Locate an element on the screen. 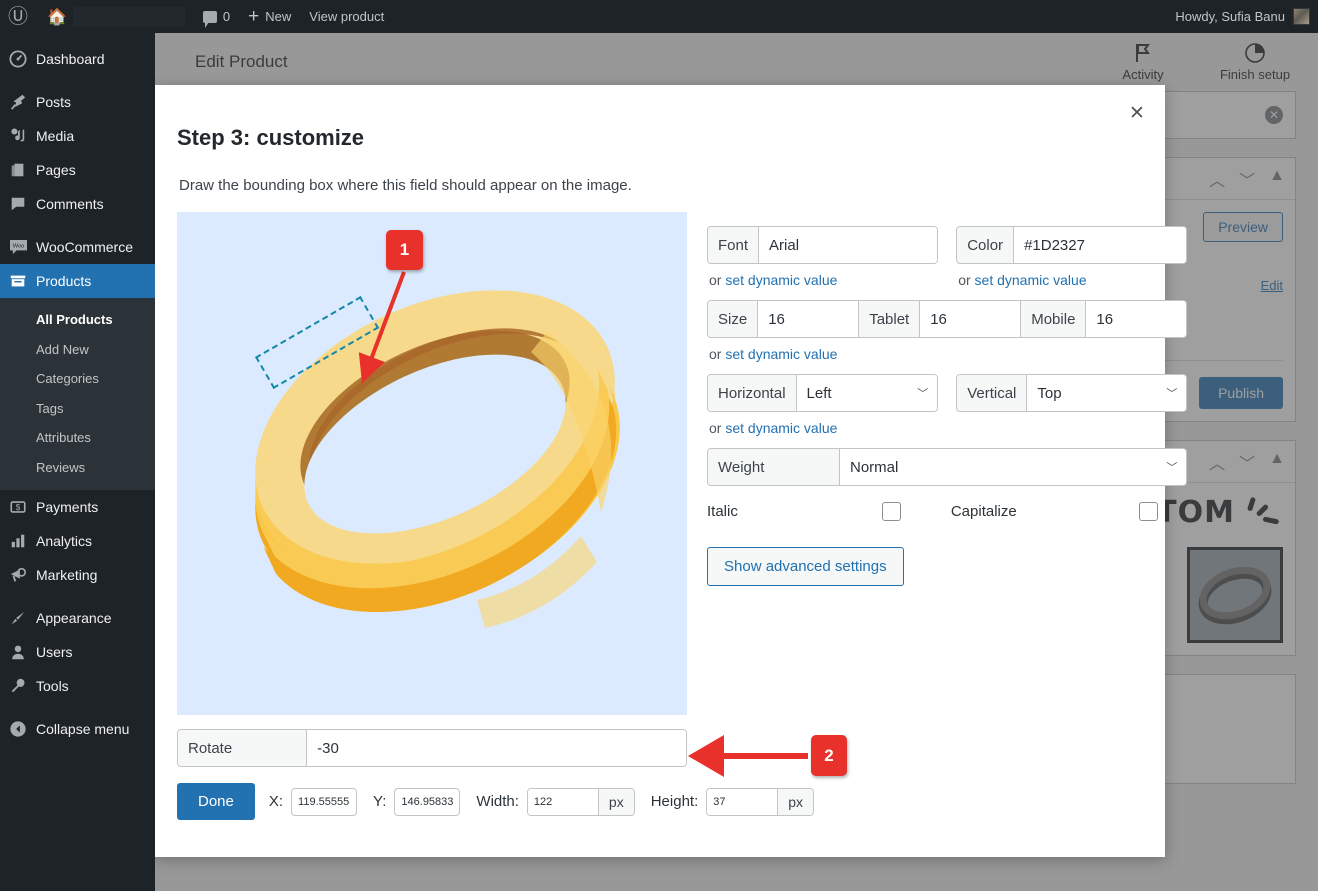  wordpress-logo-icon: Ⓤ is located at coordinates (19, 16).